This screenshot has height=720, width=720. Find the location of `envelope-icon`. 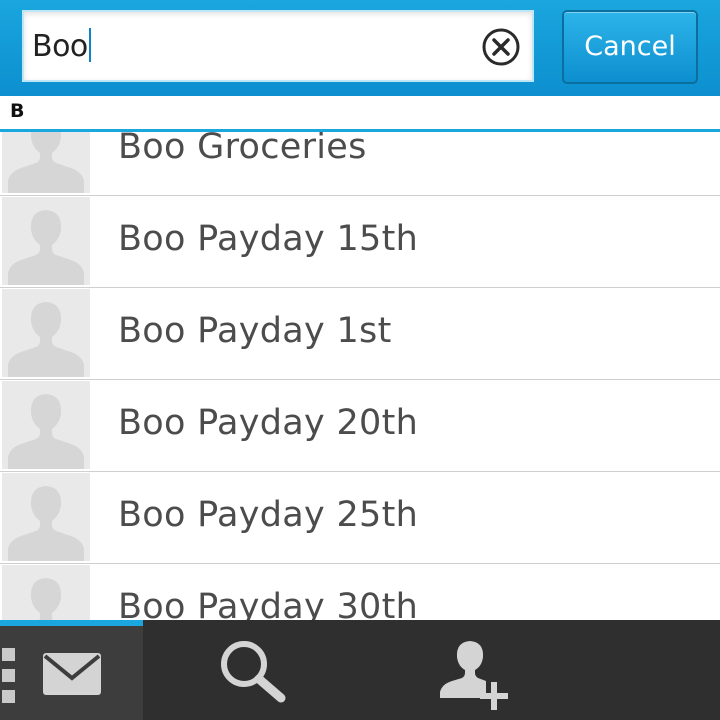

envelope-icon is located at coordinates (72, 676).